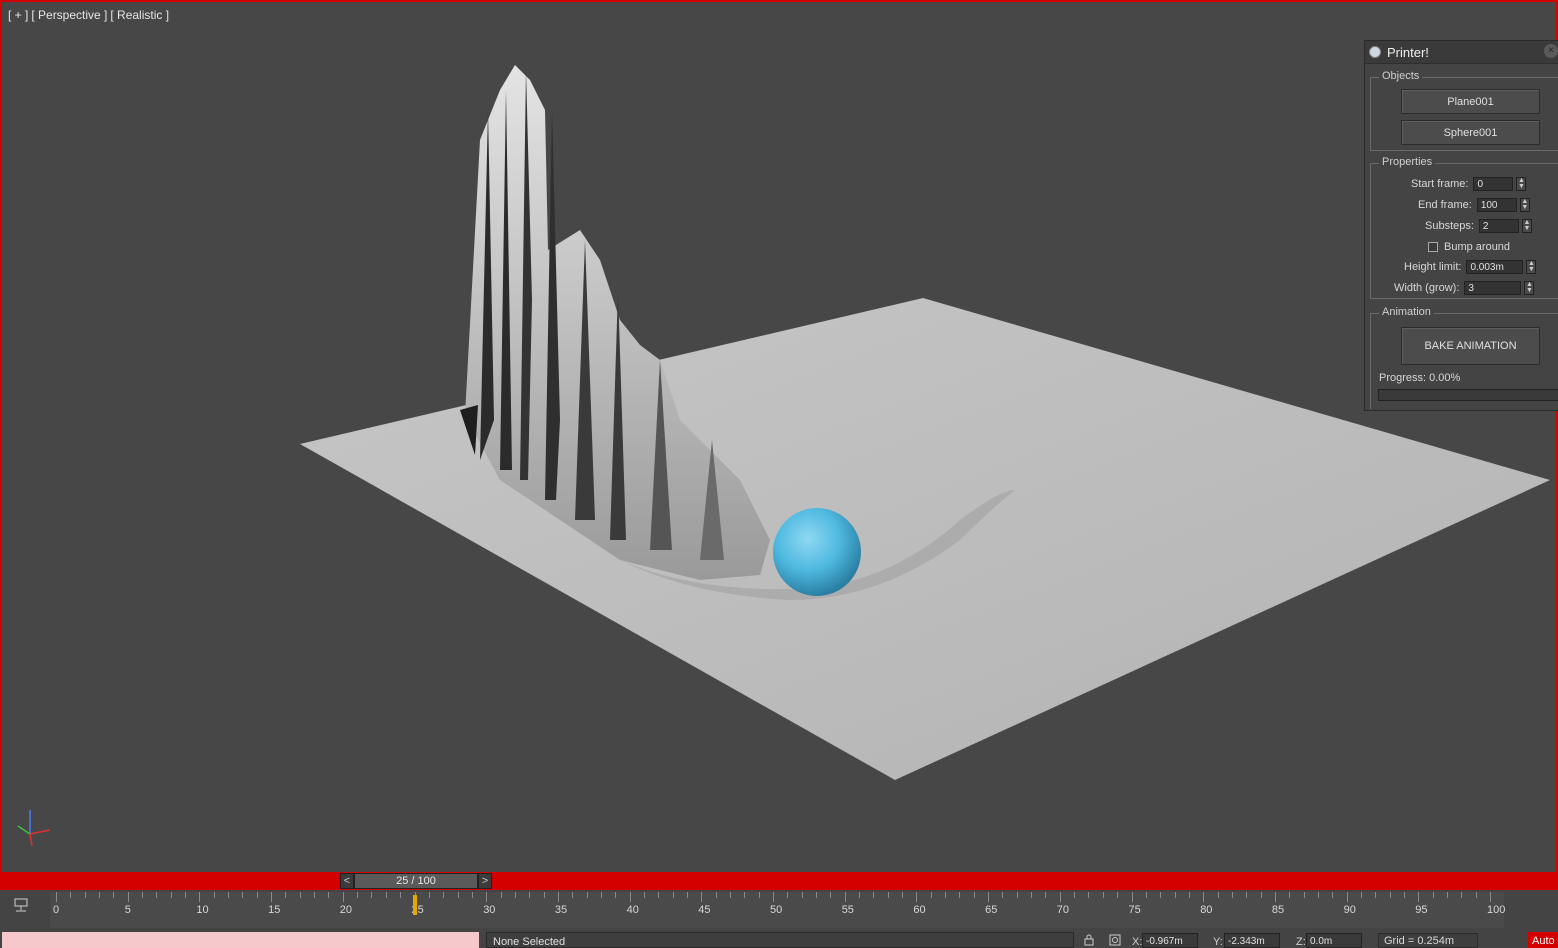 The image size is (1558, 948). Describe the element at coordinates (1498, 226) in the screenshot. I see `substeps-input` at that location.